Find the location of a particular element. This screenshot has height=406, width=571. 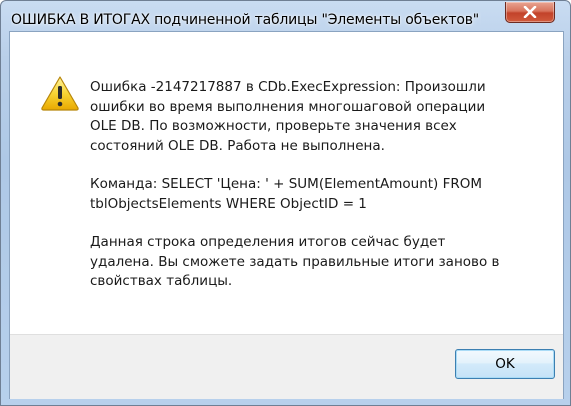

warning-icon is located at coordinates (60, 93).